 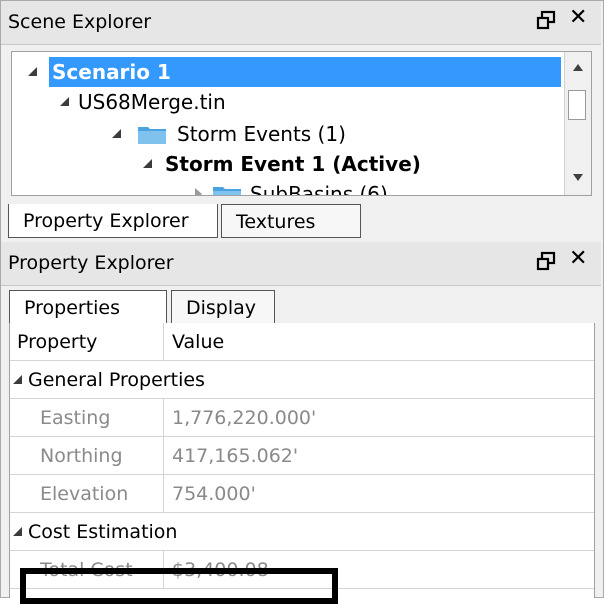 What do you see at coordinates (577, 105) in the screenshot?
I see `scroll-thumb` at bounding box center [577, 105].